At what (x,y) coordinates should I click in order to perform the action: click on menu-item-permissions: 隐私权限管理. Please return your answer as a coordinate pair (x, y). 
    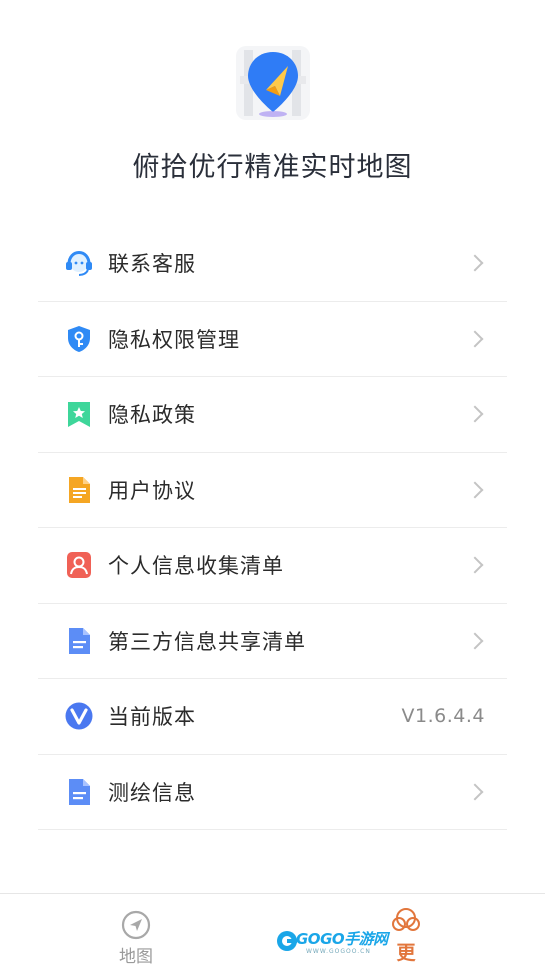
    Looking at the image, I should click on (272, 339).